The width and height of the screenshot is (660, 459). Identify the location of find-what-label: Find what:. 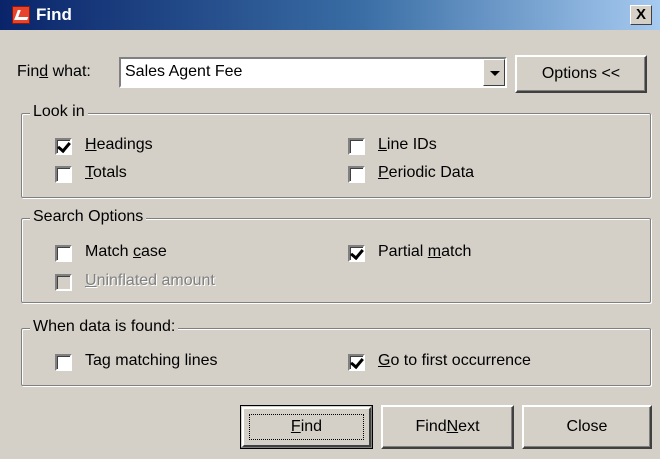
(54, 71).